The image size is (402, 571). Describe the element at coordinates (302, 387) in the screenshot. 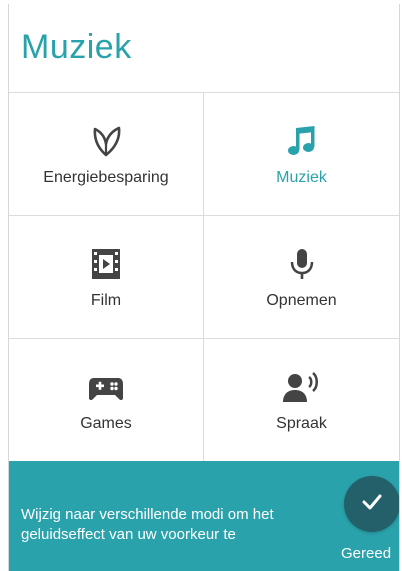

I see `speaking-person-icon` at that location.